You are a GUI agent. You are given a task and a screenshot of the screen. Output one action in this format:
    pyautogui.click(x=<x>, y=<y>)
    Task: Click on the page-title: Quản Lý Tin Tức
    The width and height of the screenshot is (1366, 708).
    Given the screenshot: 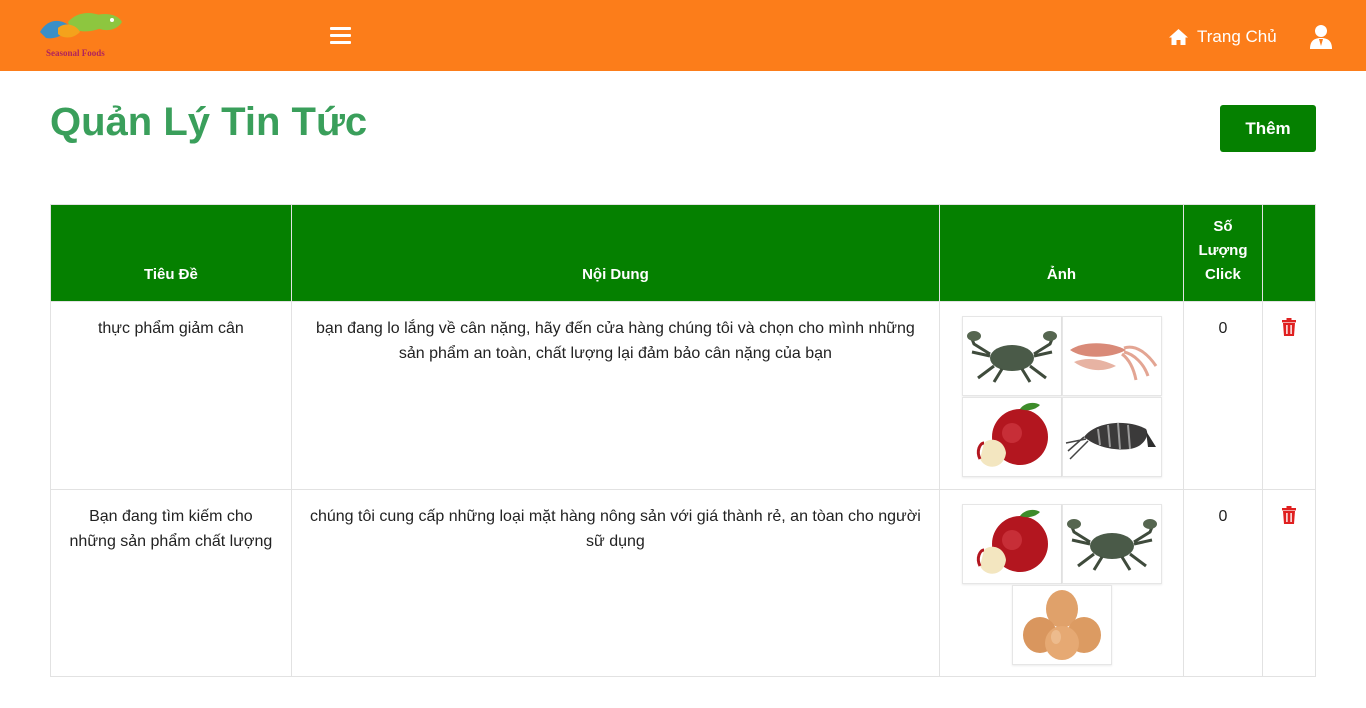 What is the action you would take?
    pyautogui.click(x=209, y=122)
    